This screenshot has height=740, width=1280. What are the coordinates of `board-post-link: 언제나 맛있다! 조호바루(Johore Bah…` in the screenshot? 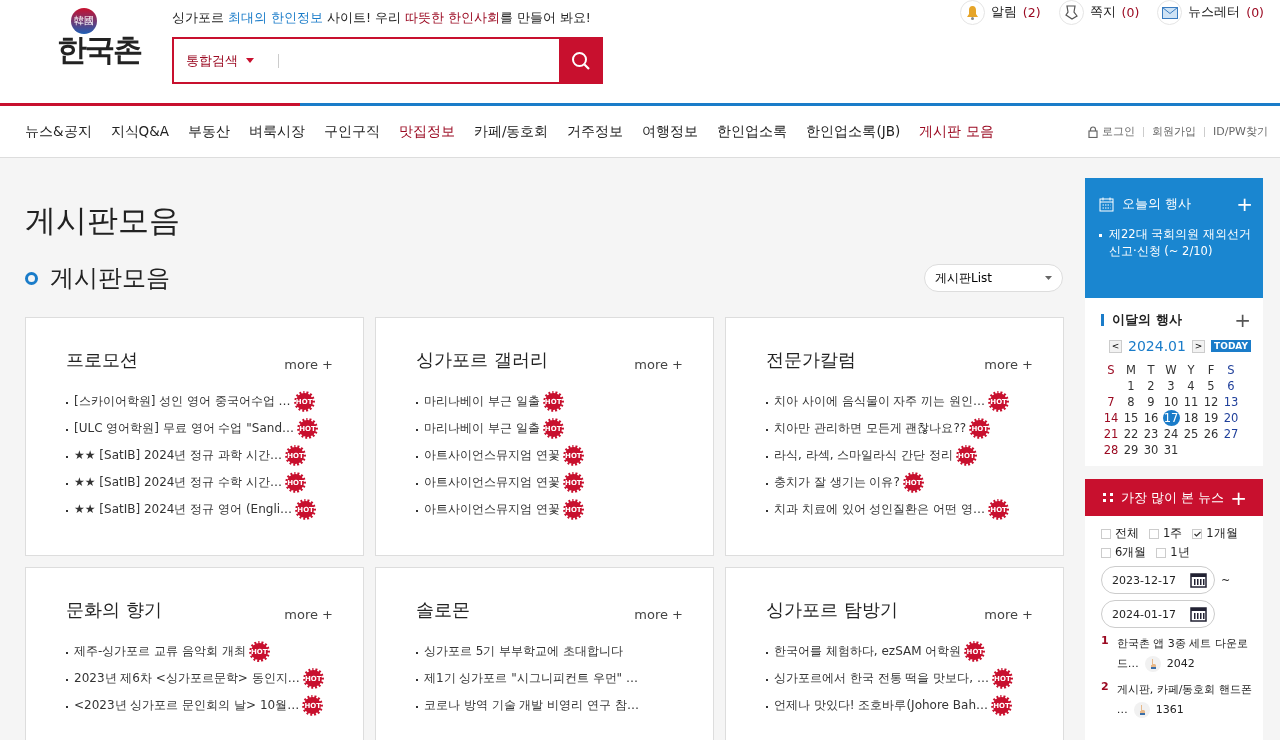 It's located at (877, 705).